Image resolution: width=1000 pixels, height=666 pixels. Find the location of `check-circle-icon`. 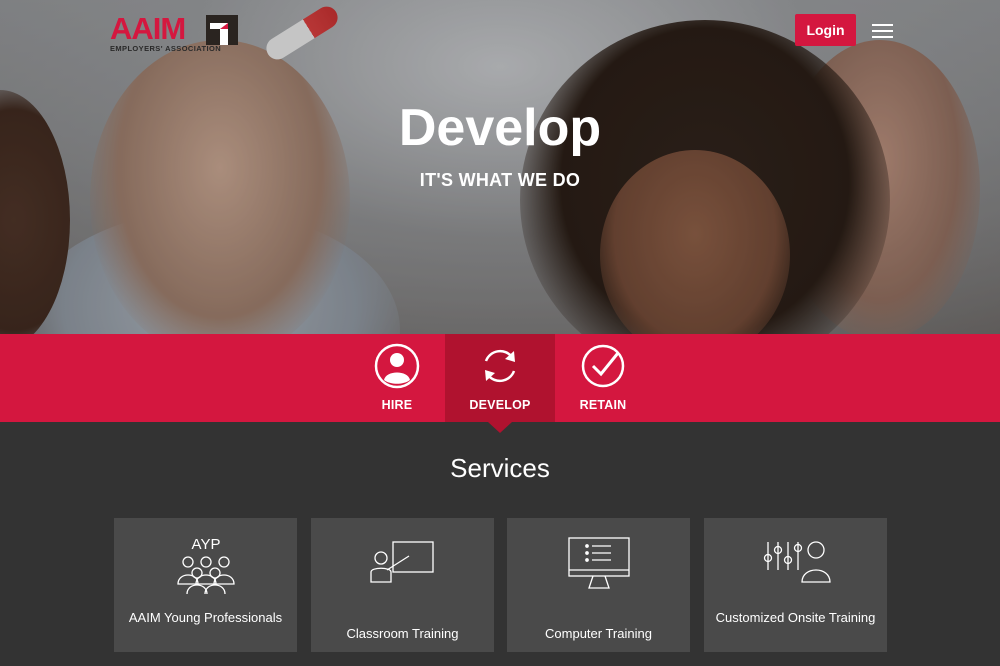

check-circle-icon is located at coordinates (603, 366).